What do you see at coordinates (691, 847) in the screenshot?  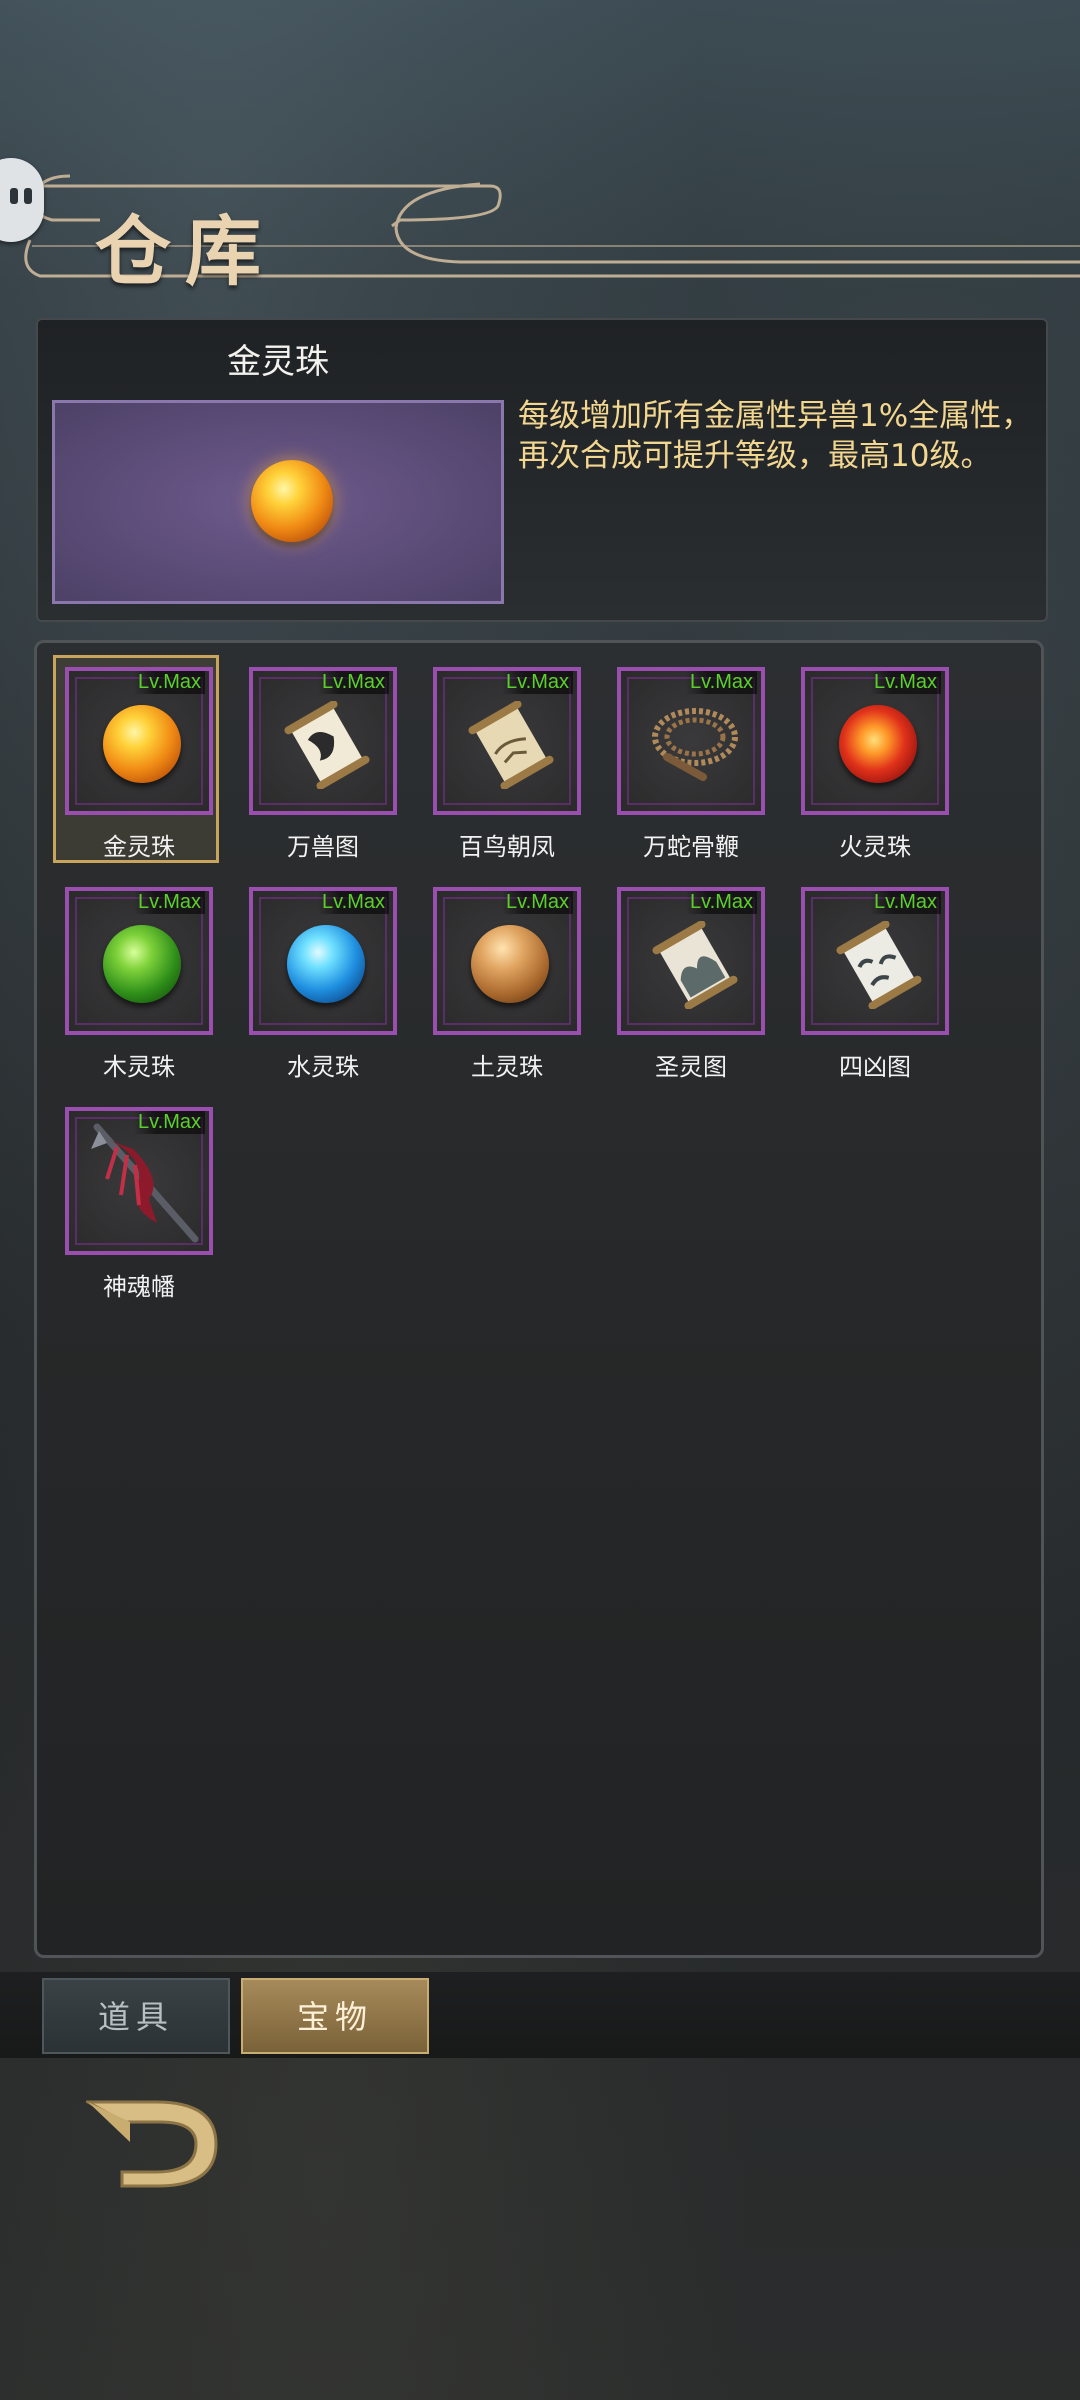 I see `item-name: 万蛇骨鞭` at bounding box center [691, 847].